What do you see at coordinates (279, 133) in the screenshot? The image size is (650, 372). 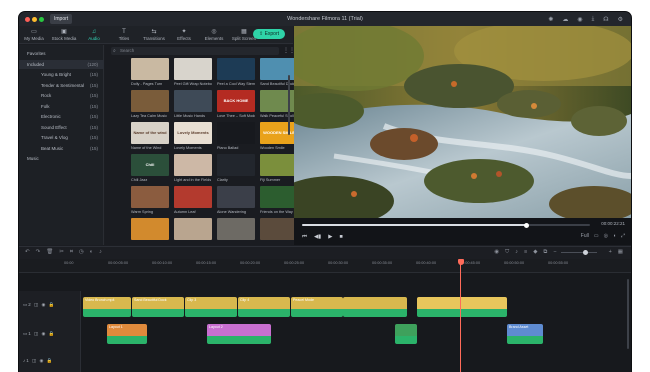 I see `media-thumbnail: WOODEN SMILE` at bounding box center [279, 133].